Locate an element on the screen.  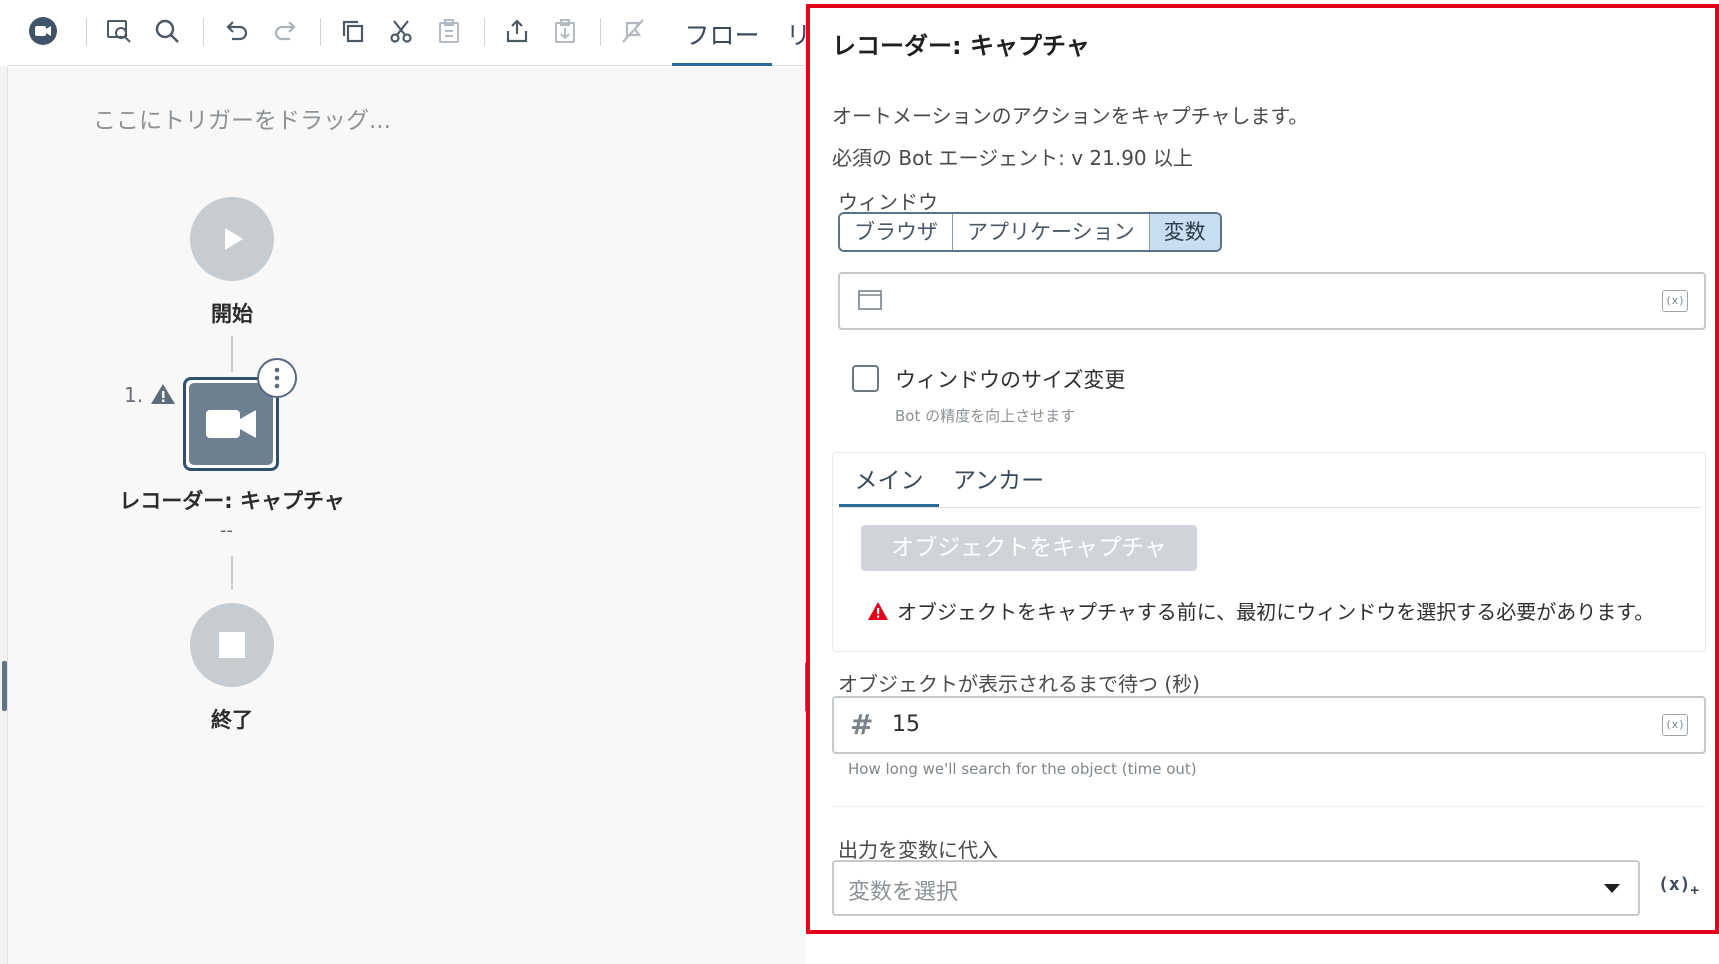
end-node is located at coordinates (232, 645).